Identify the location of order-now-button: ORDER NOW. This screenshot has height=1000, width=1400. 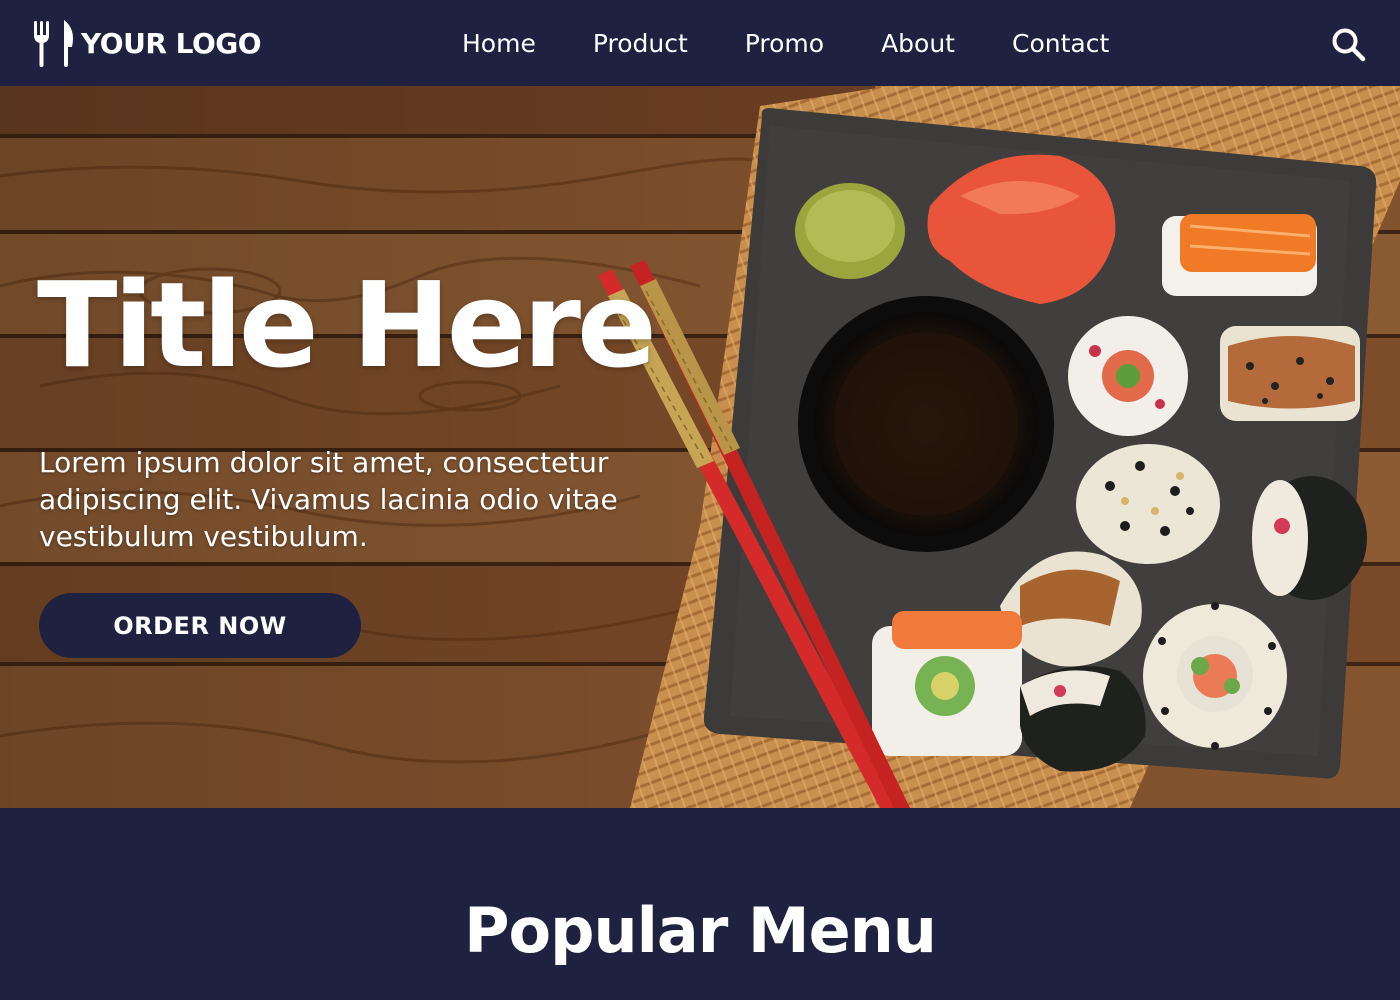
(200, 625).